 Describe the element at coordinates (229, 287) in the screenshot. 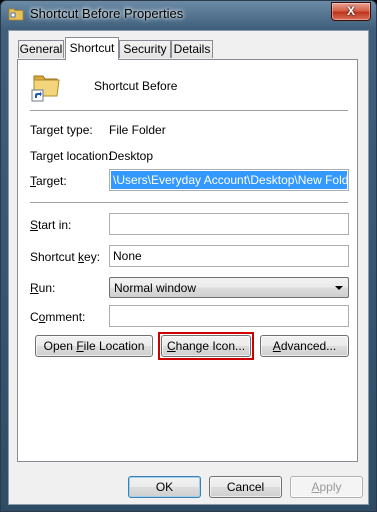

I see `run-select: Normal window` at that location.